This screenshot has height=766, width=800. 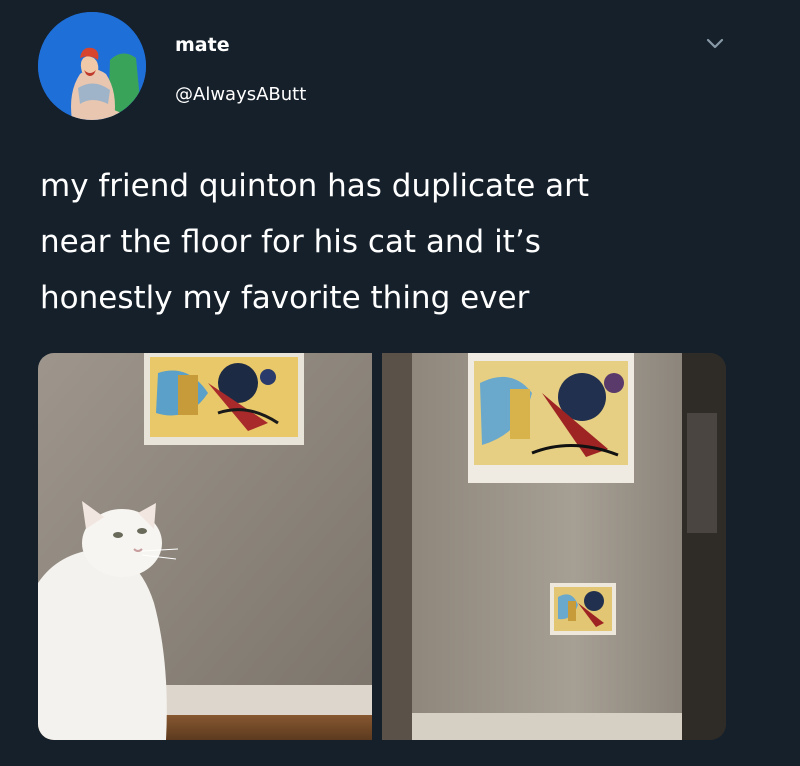 I want to click on avatar, so click(x=92, y=66).